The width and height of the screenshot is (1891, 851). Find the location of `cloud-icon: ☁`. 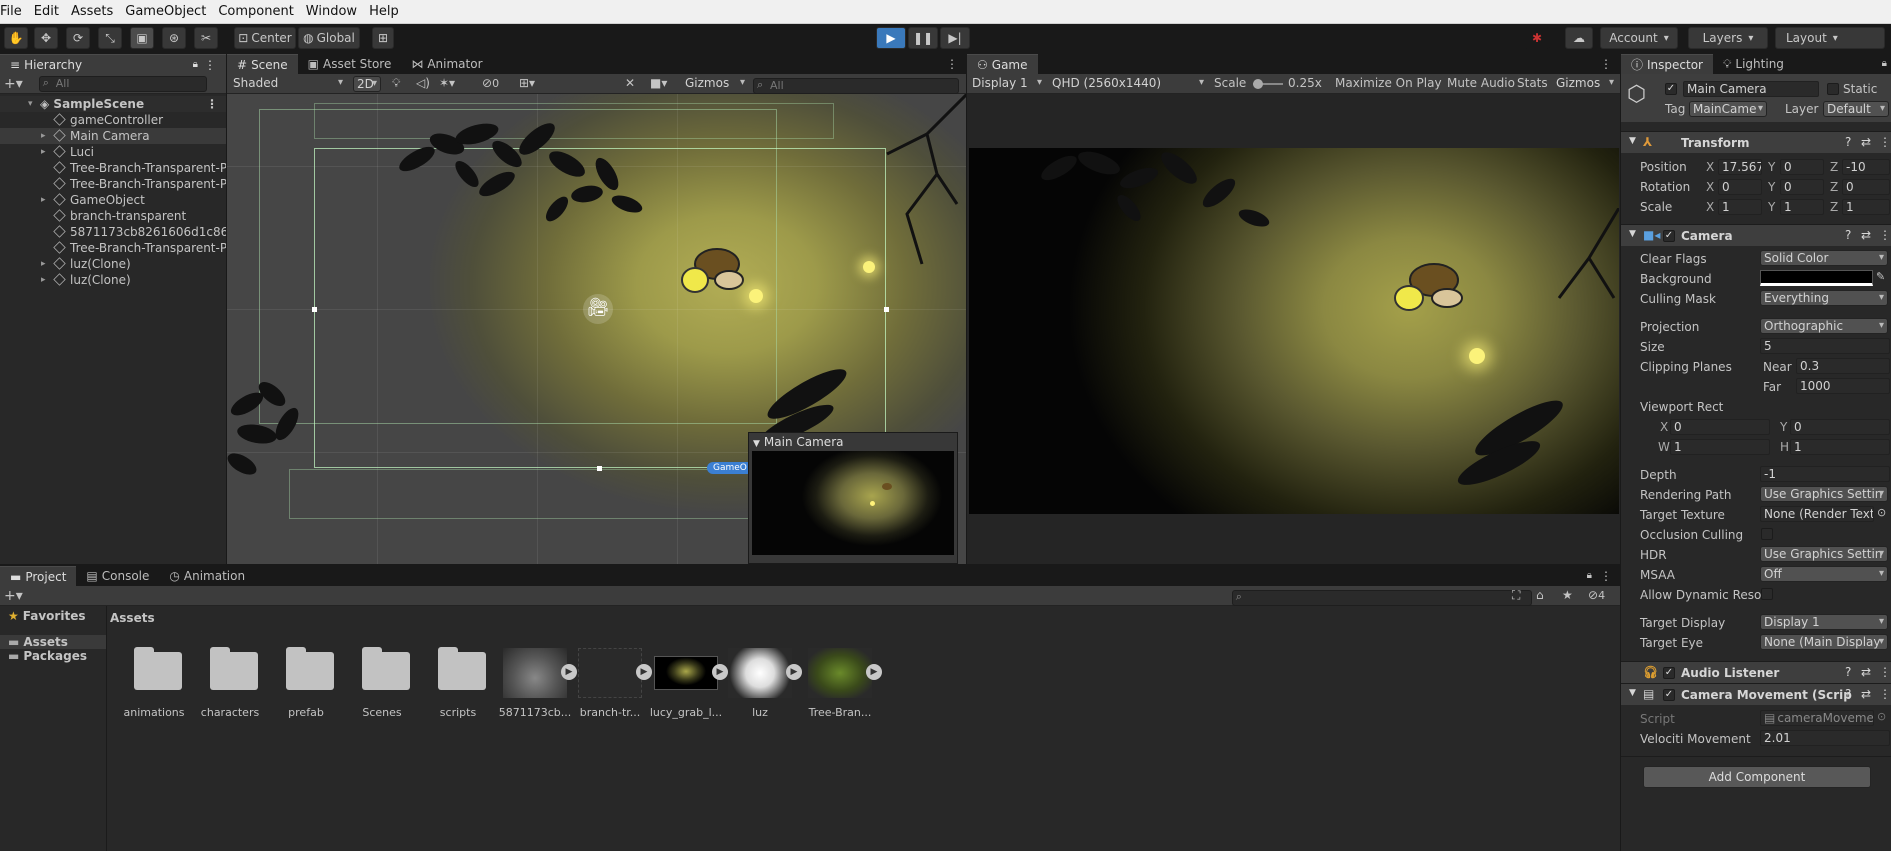

cloud-icon: ☁ is located at coordinates (1579, 38).